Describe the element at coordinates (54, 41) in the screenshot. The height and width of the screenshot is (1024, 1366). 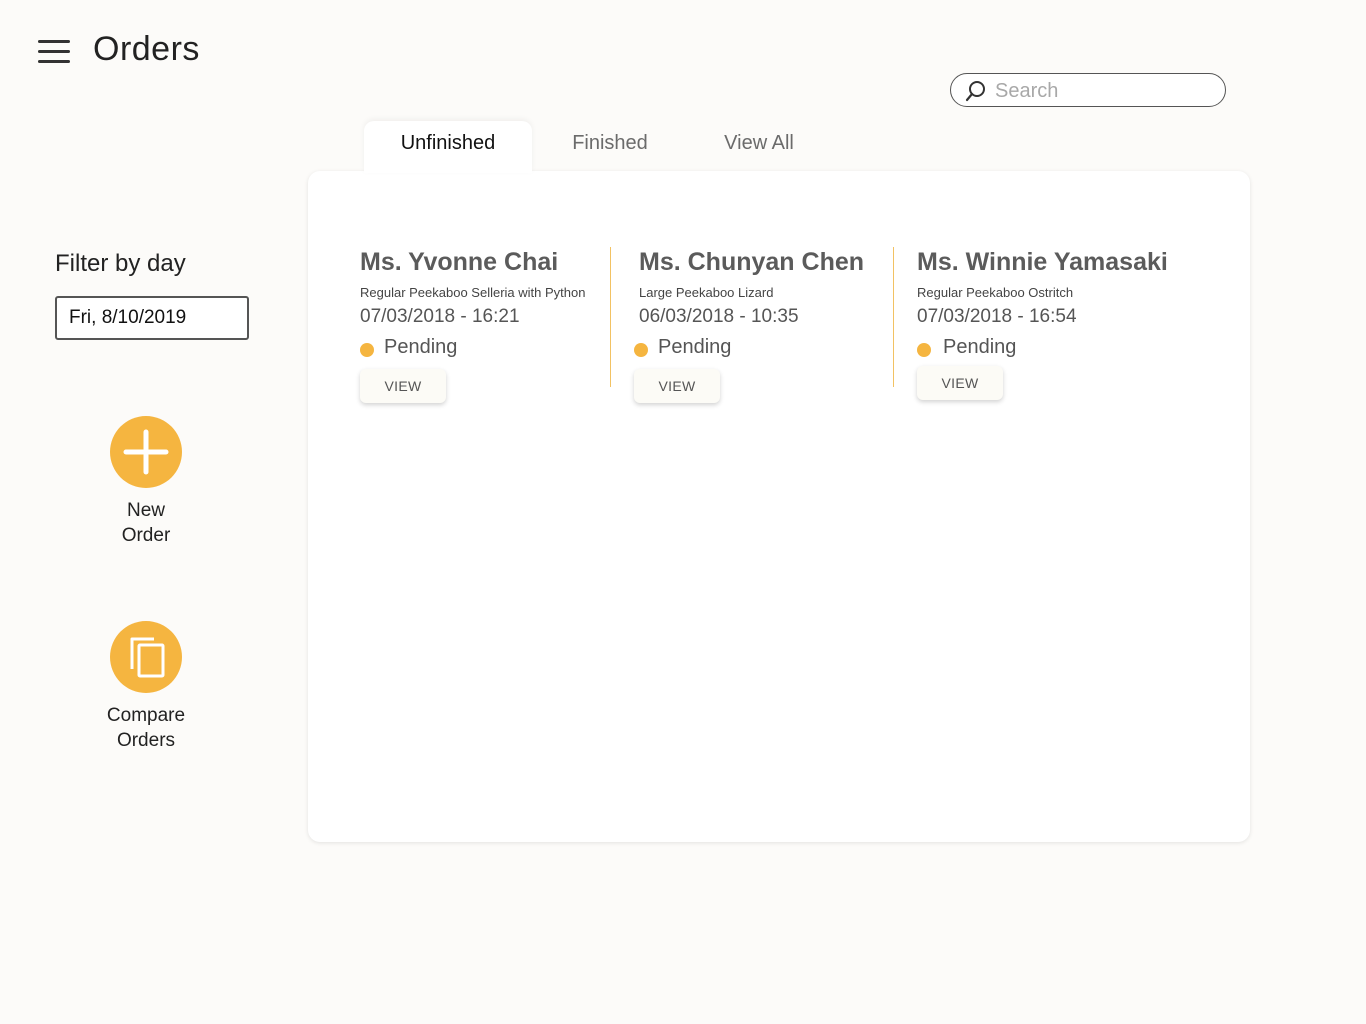
I see `hamburger-menu-icon` at that location.